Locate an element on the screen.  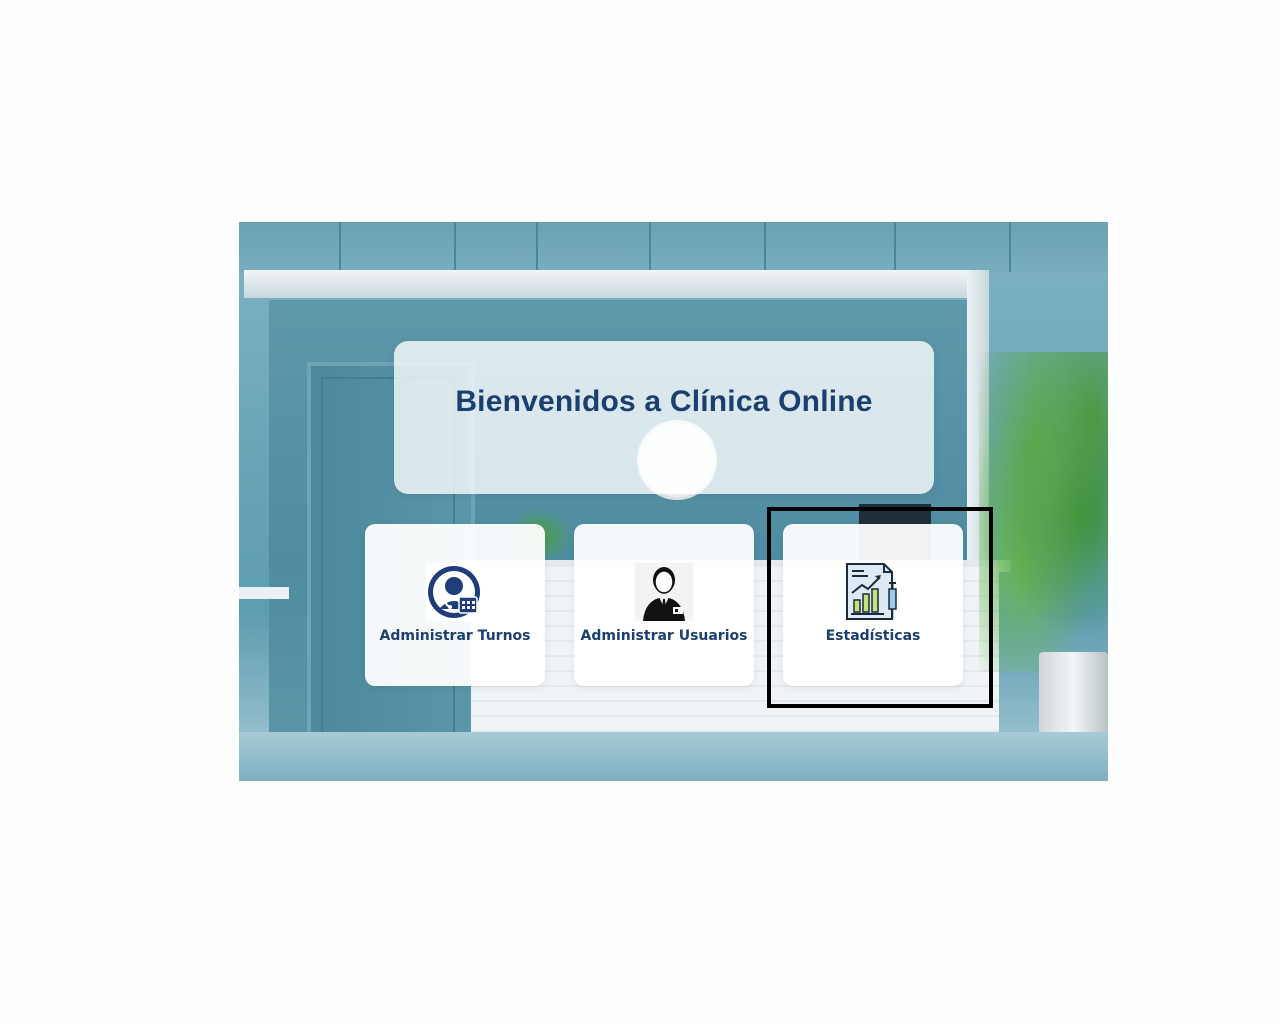
estadisticas-card: Estadísticas is located at coordinates (873, 605).